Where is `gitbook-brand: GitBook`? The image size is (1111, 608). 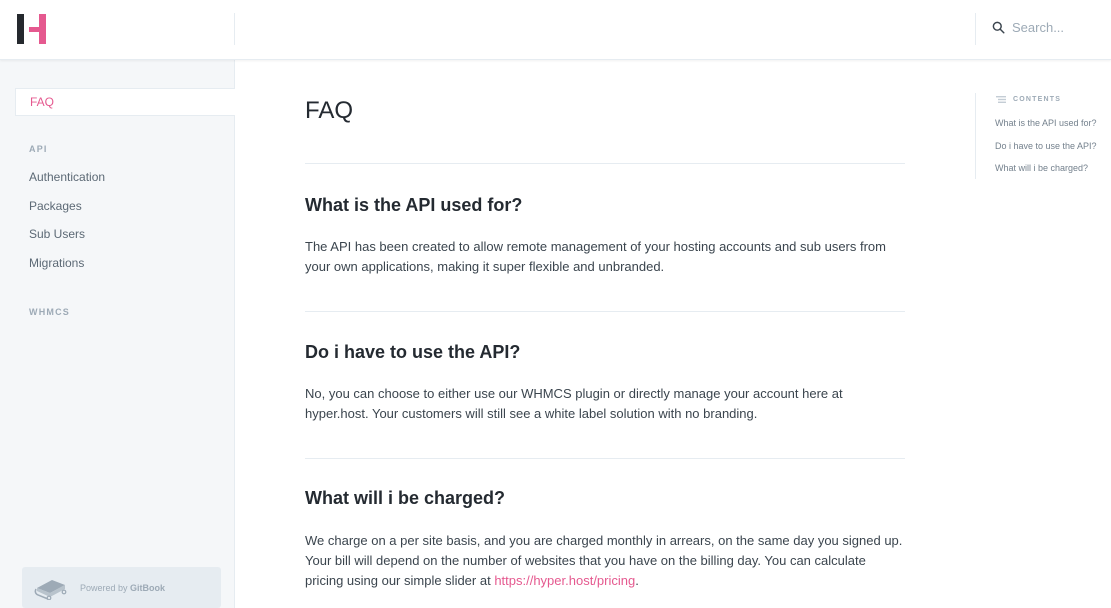
gitbook-brand: GitBook is located at coordinates (148, 587).